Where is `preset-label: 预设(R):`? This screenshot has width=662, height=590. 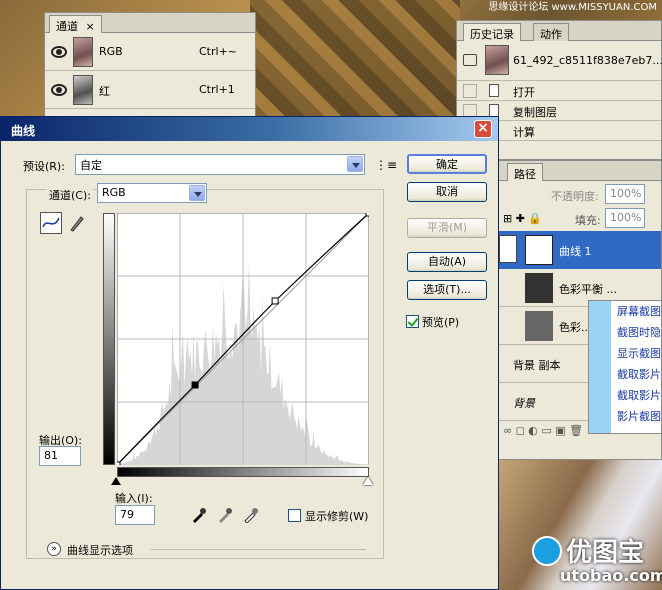 preset-label: 预设(R): is located at coordinates (44, 166).